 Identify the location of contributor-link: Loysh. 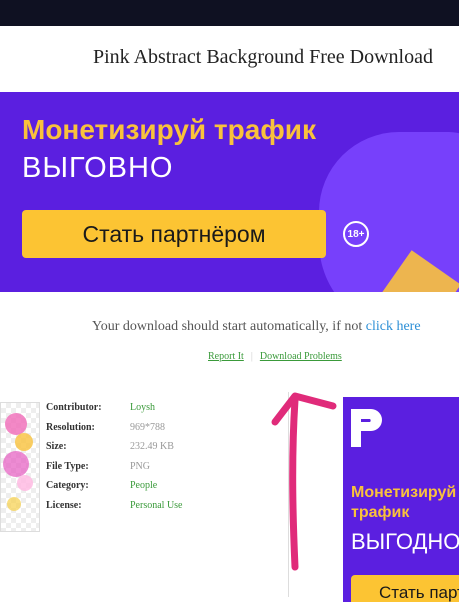
(142, 412).